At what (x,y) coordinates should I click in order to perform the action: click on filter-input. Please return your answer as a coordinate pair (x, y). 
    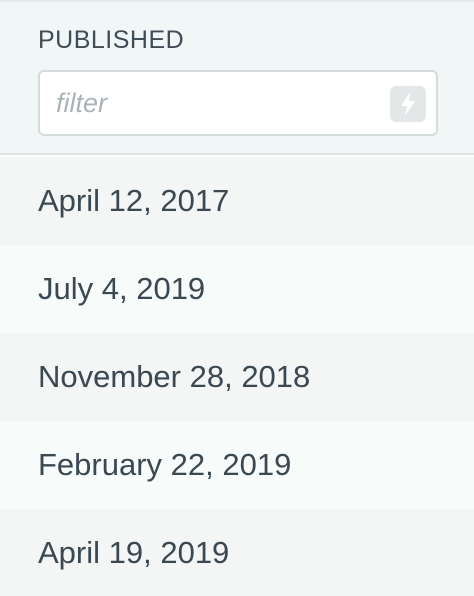
    Looking at the image, I should click on (216, 103).